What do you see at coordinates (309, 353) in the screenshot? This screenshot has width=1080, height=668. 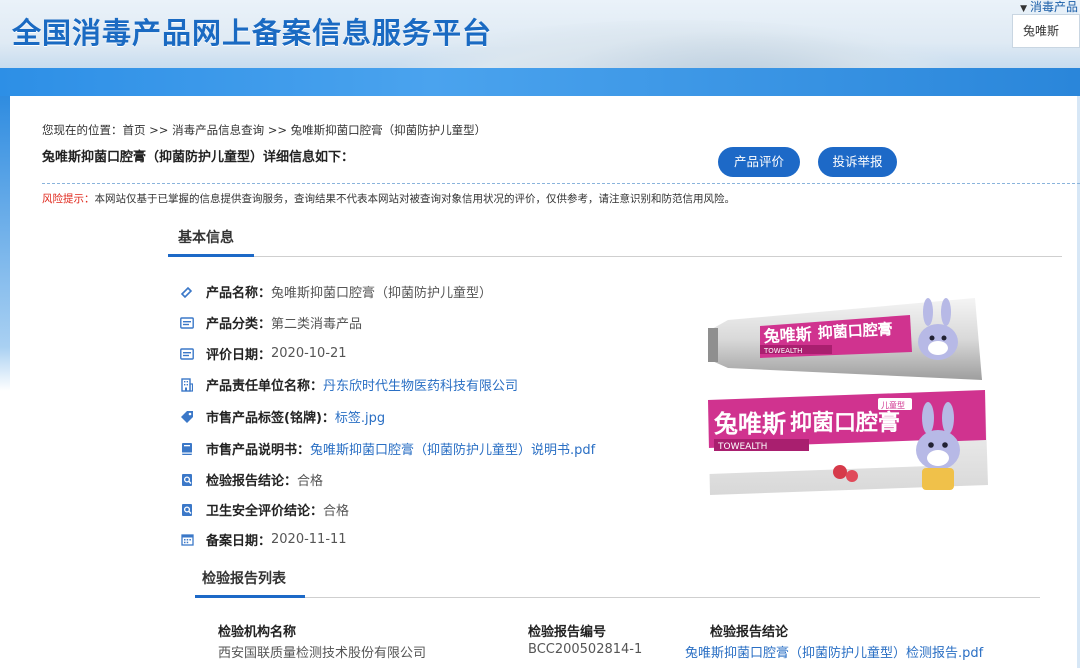 I see `info-value: 2020-10-21` at bounding box center [309, 353].